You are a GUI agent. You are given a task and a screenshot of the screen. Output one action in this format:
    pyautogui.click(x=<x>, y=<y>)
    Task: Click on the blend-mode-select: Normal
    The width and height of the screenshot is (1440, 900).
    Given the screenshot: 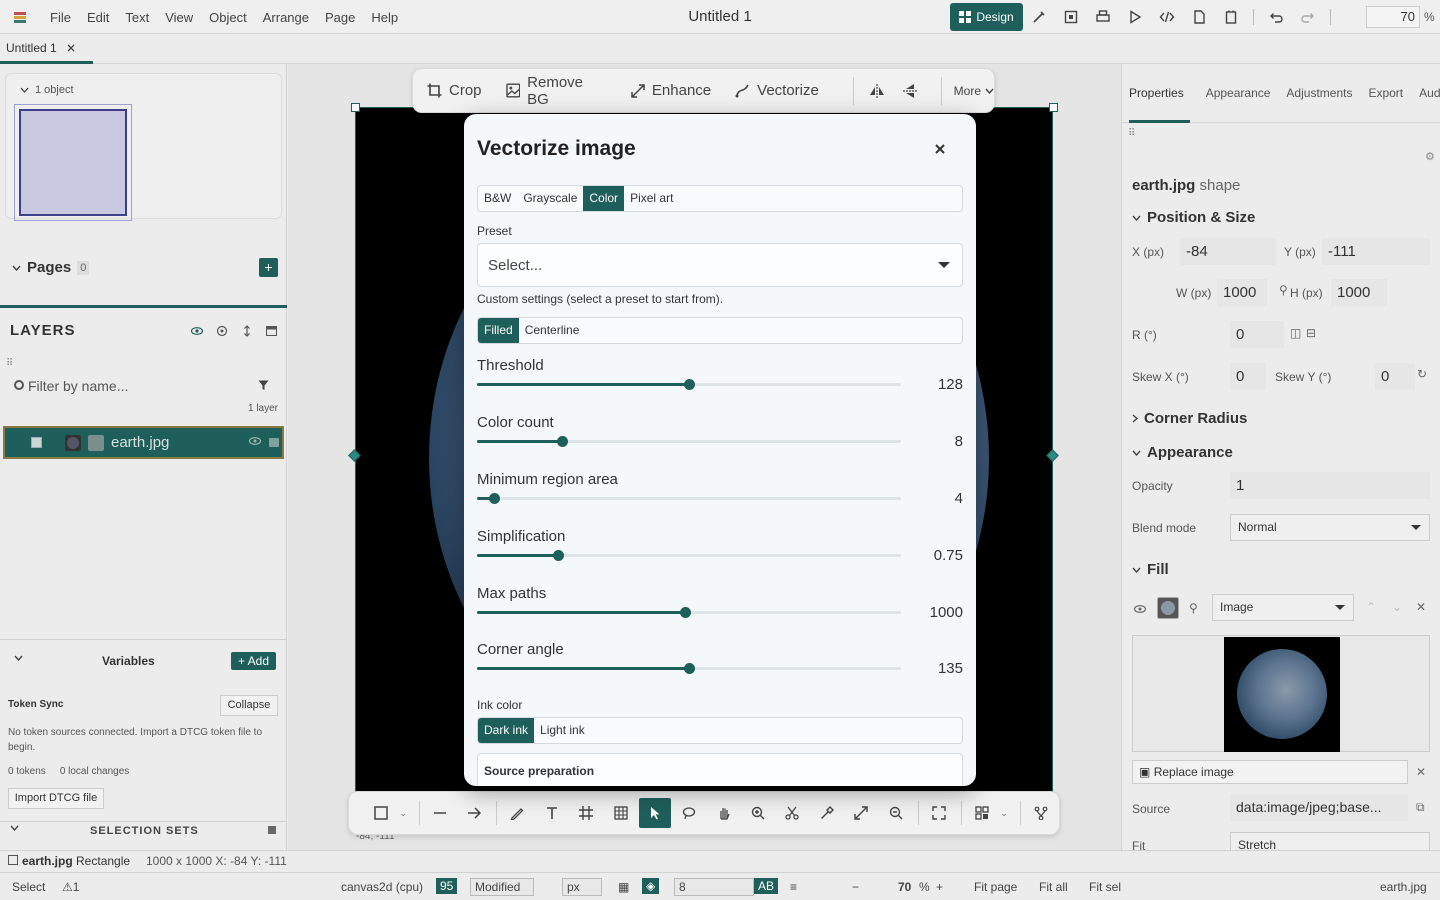 What is the action you would take?
    pyautogui.click(x=1330, y=527)
    